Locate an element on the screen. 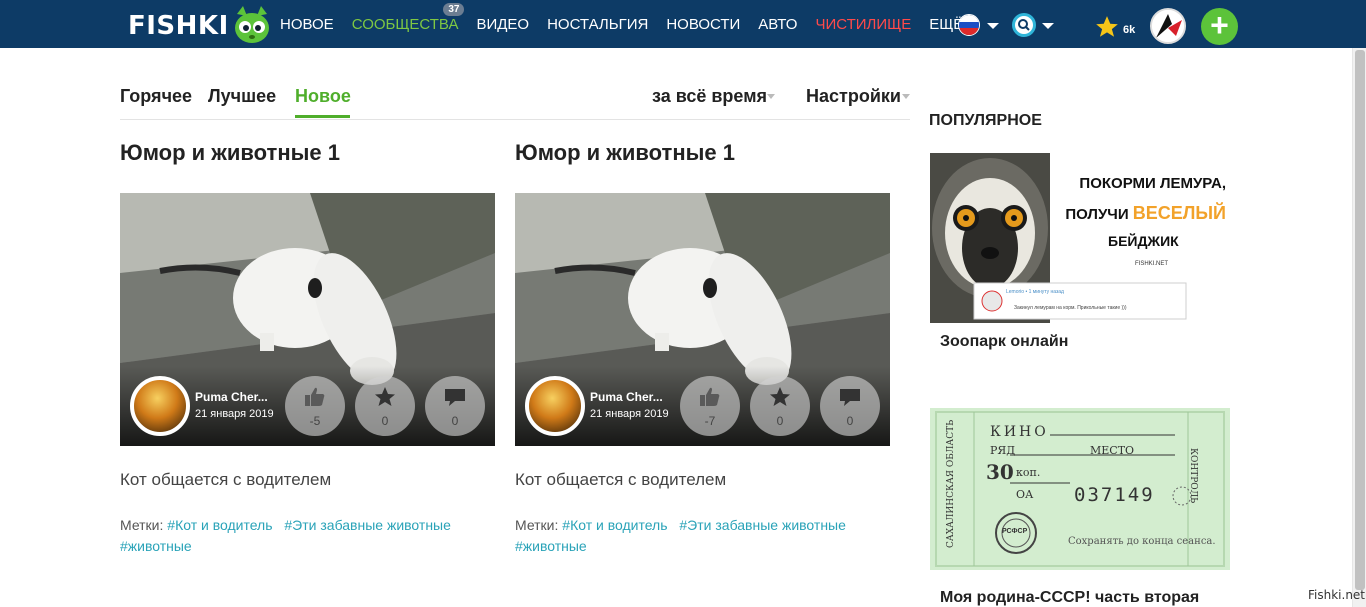  nav-item-communities: СООБЩЕСТВА 37 is located at coordinates (408, 17).